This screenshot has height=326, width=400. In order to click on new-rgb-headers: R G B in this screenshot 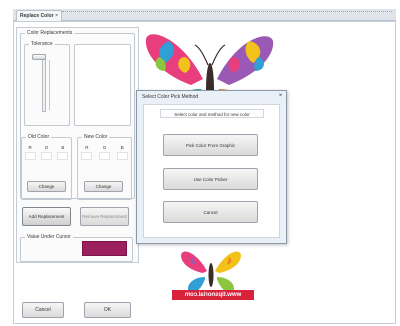, I will do `click(104, 147)`.